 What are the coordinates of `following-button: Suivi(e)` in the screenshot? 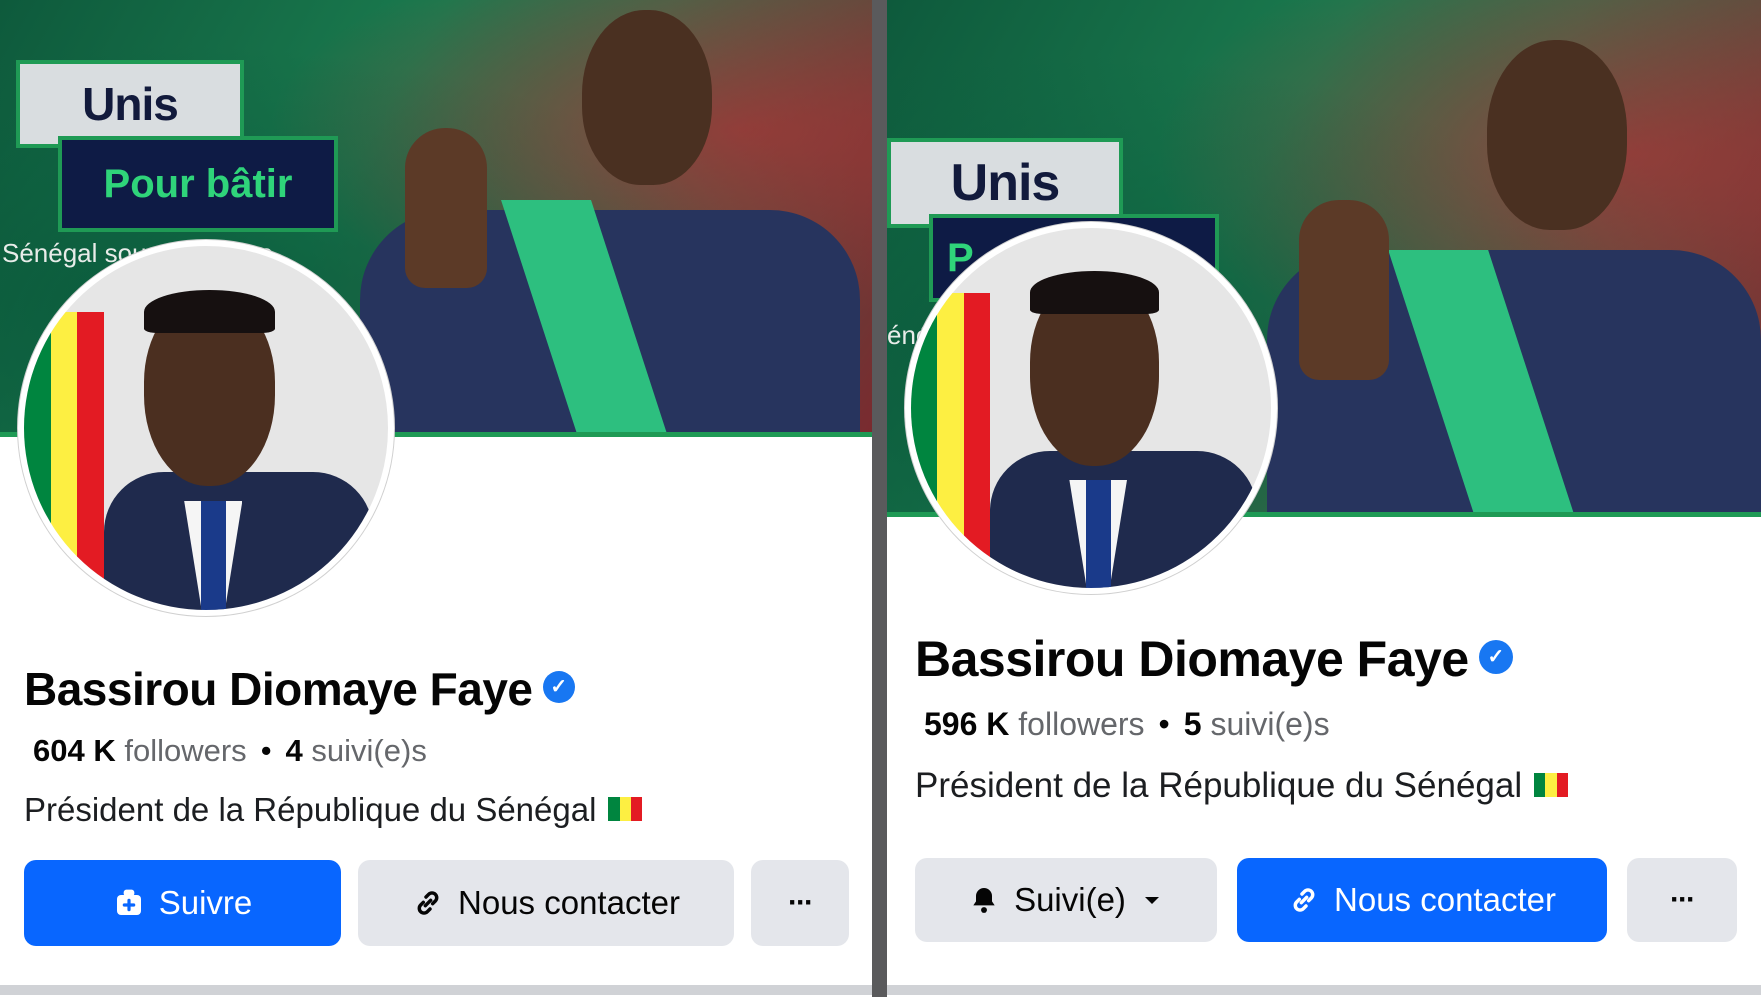 It's located at (1066, 900).